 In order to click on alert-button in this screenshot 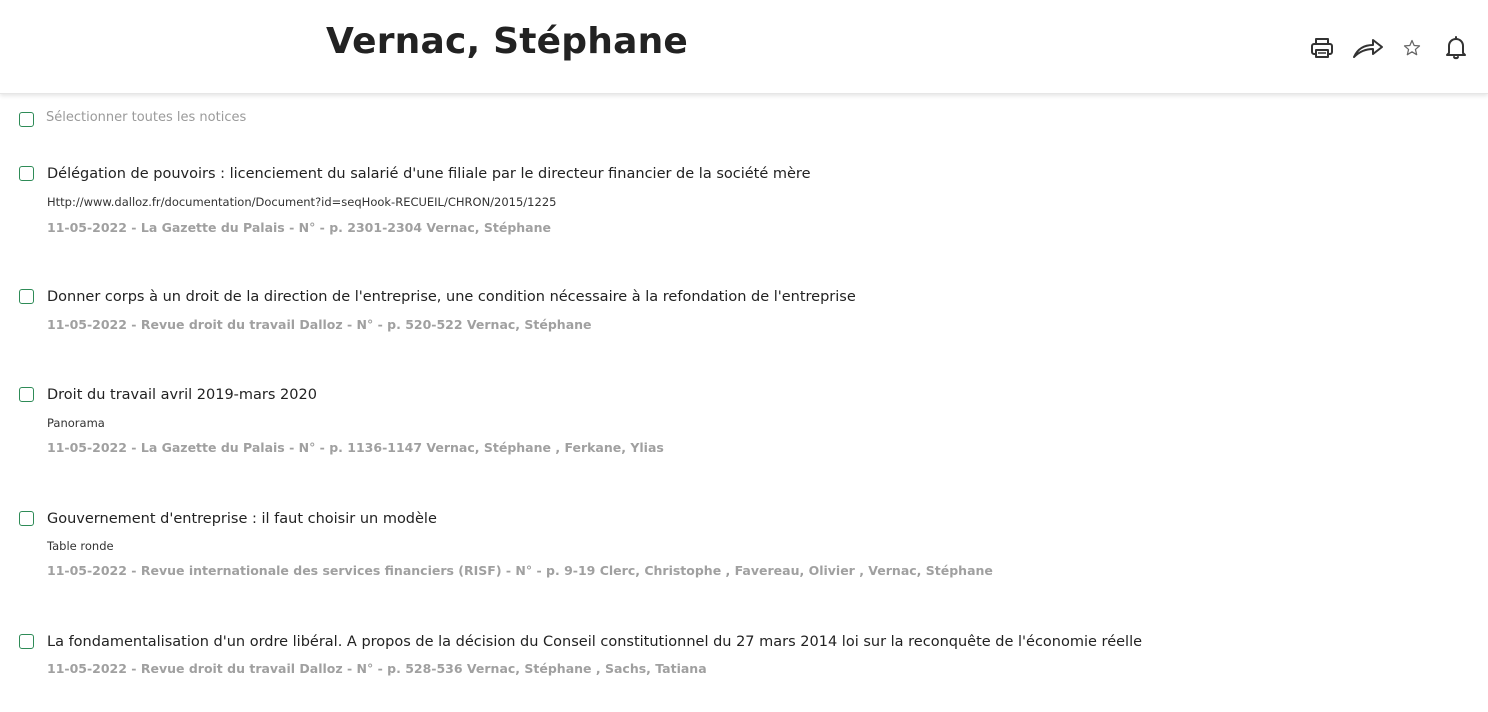, I will do `click(1456, 48)`.